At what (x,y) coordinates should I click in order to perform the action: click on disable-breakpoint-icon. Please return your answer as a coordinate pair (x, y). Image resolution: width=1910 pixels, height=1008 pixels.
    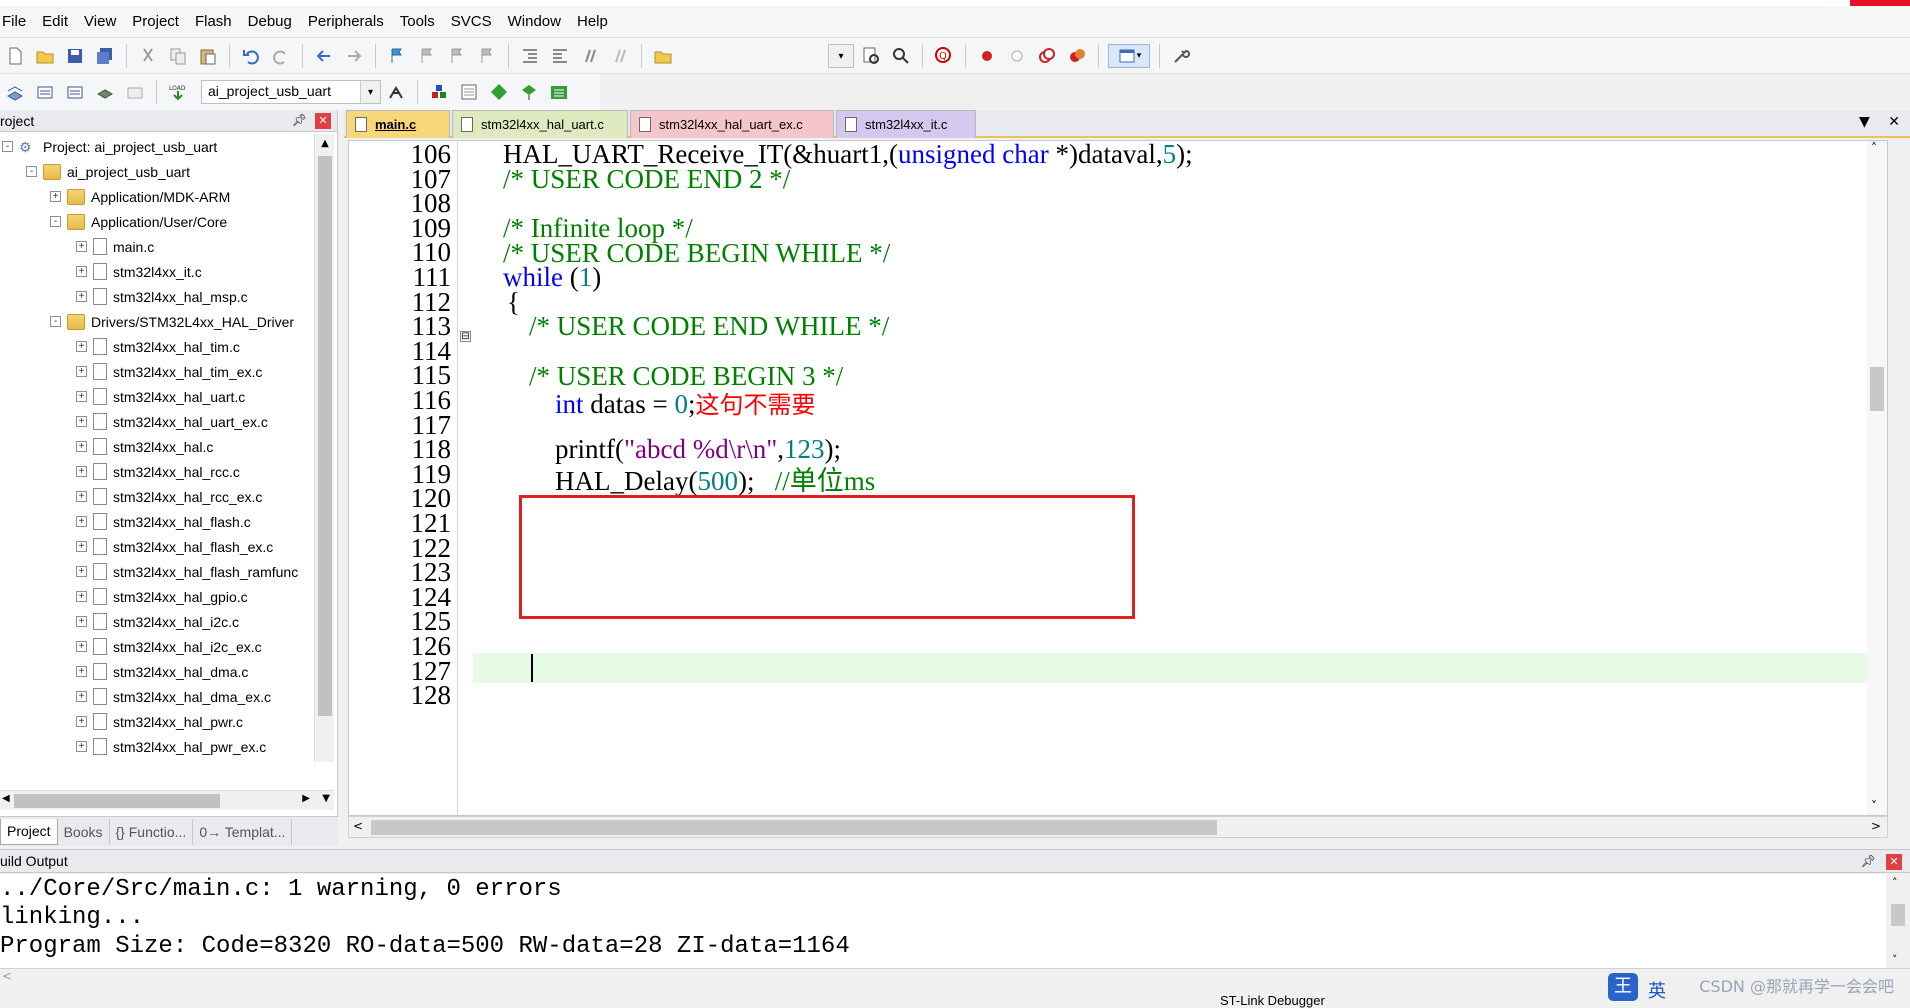
    Looking at the image, I should click on (1017, 56).